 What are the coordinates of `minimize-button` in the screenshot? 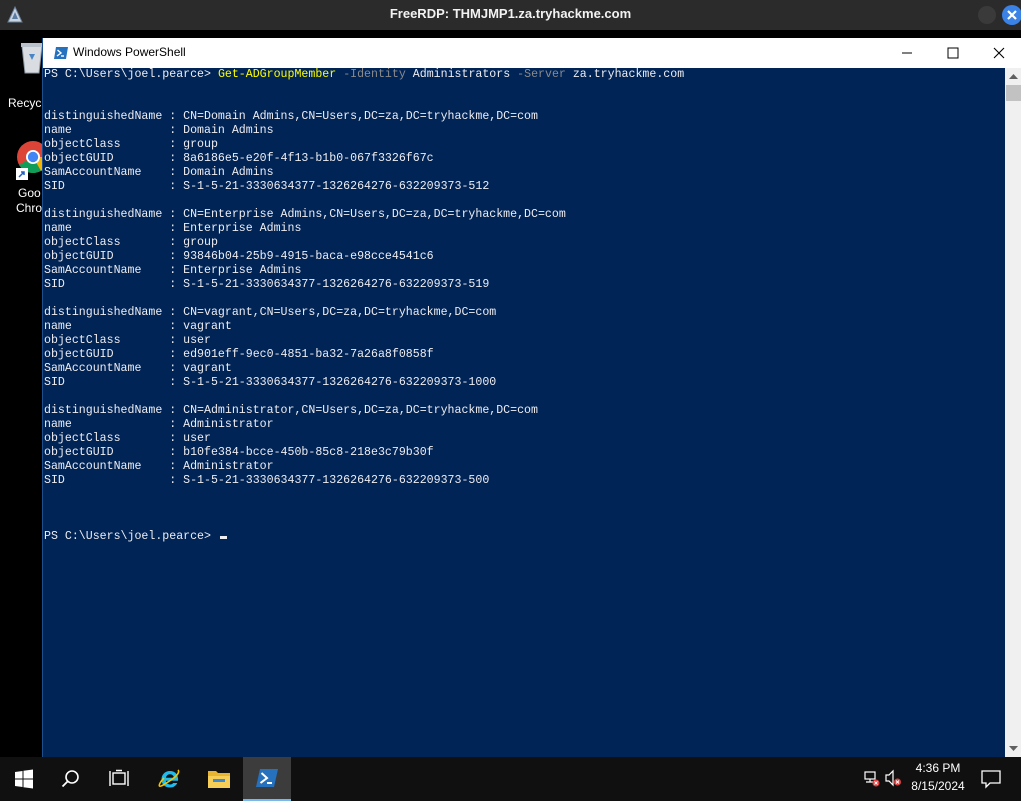 It's located at (907, 53).